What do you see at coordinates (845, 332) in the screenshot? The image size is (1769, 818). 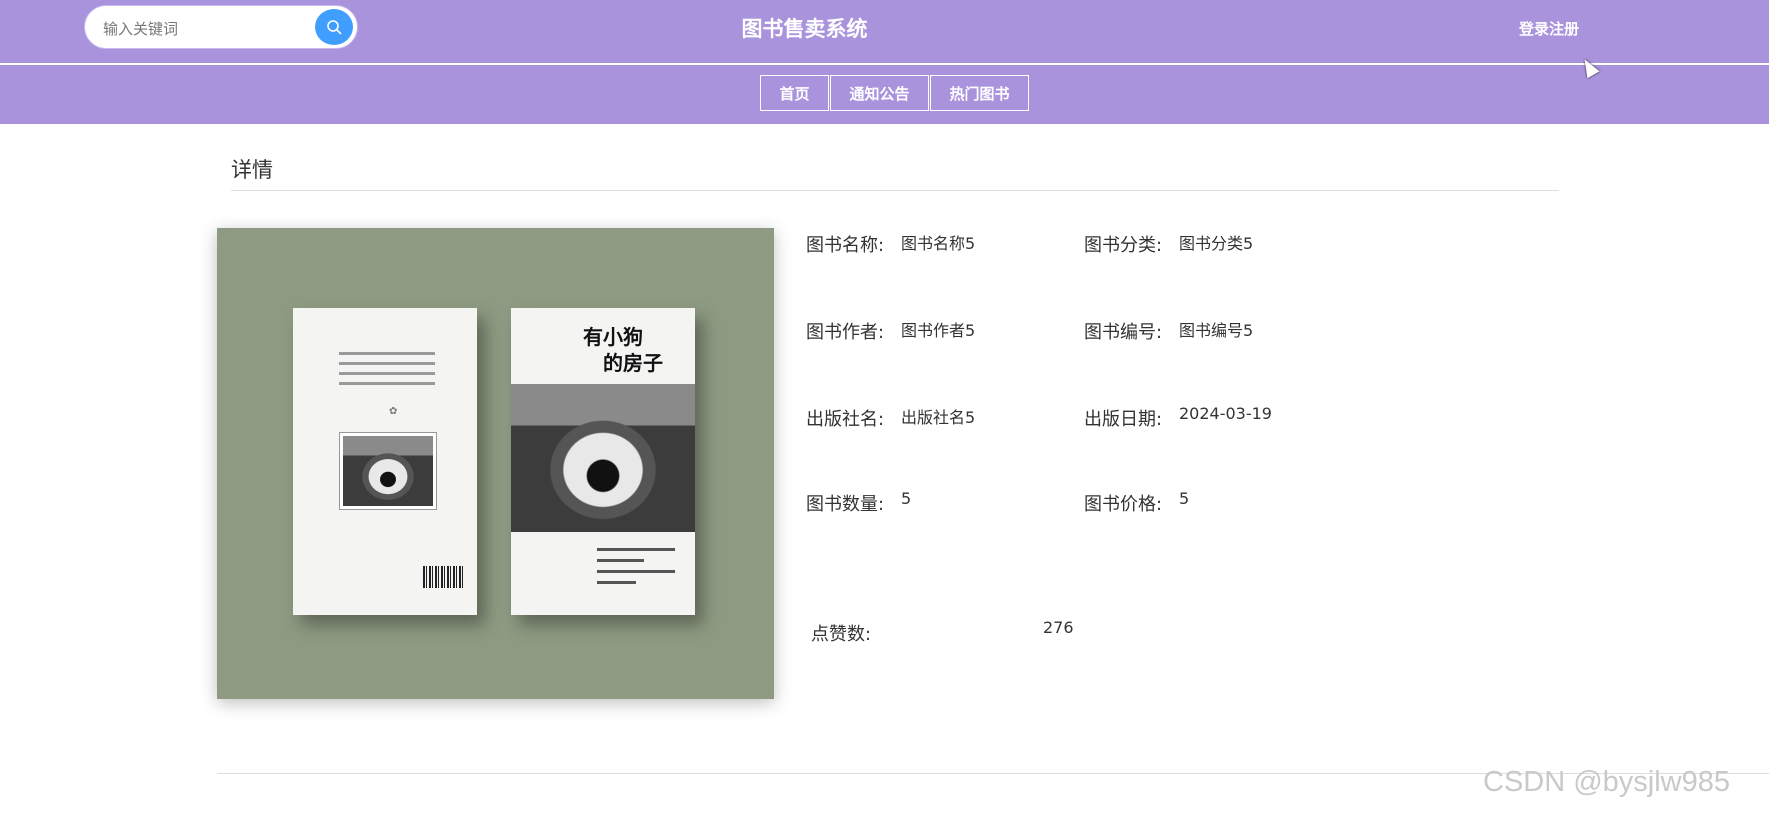 I see `book-author-label: 图书作者:` at bounding box center [845, 332].